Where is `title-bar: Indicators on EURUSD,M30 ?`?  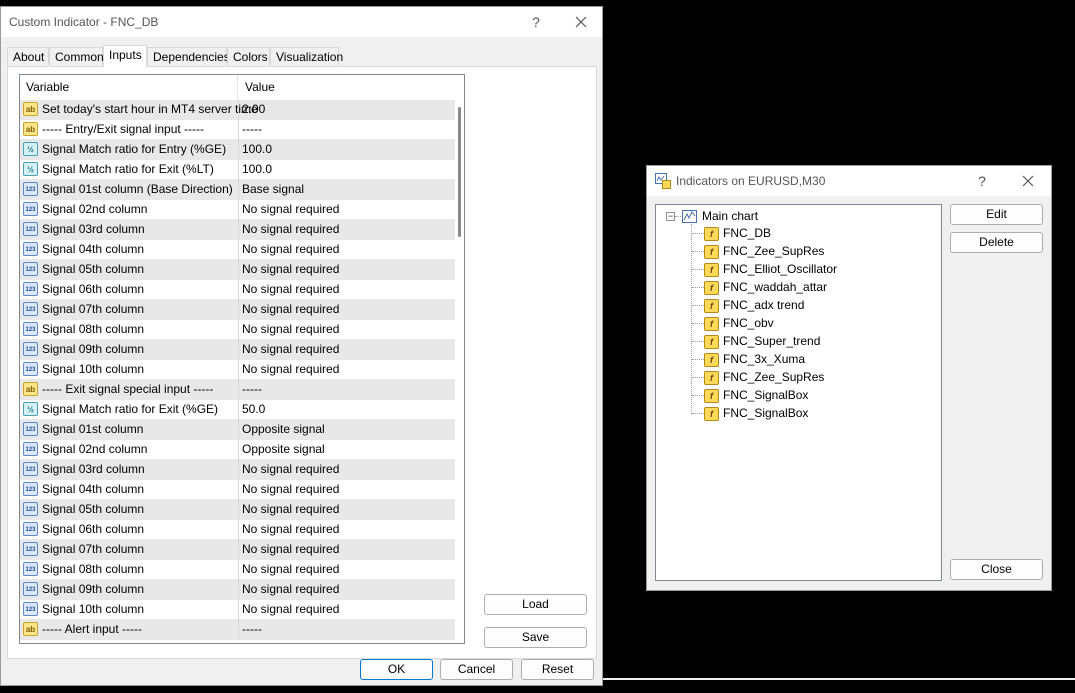
title-bar: Indicators on EURUSD,M30 ? is located at coordinates (849, 181).